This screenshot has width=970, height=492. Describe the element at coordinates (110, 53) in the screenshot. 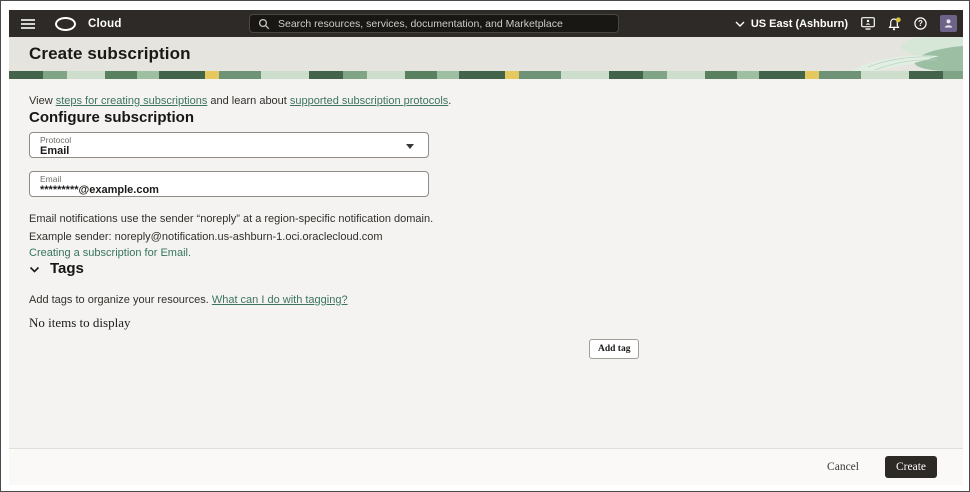

I see `page-title: Create subscription` at that location.